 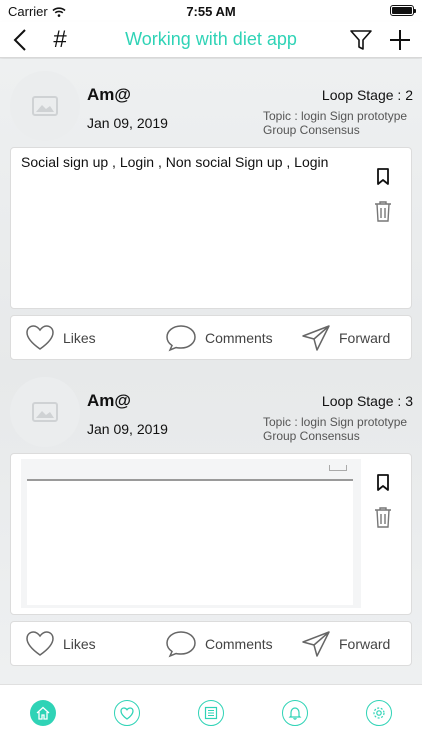 I want to click on list-icon, so click(x=211, y=713).